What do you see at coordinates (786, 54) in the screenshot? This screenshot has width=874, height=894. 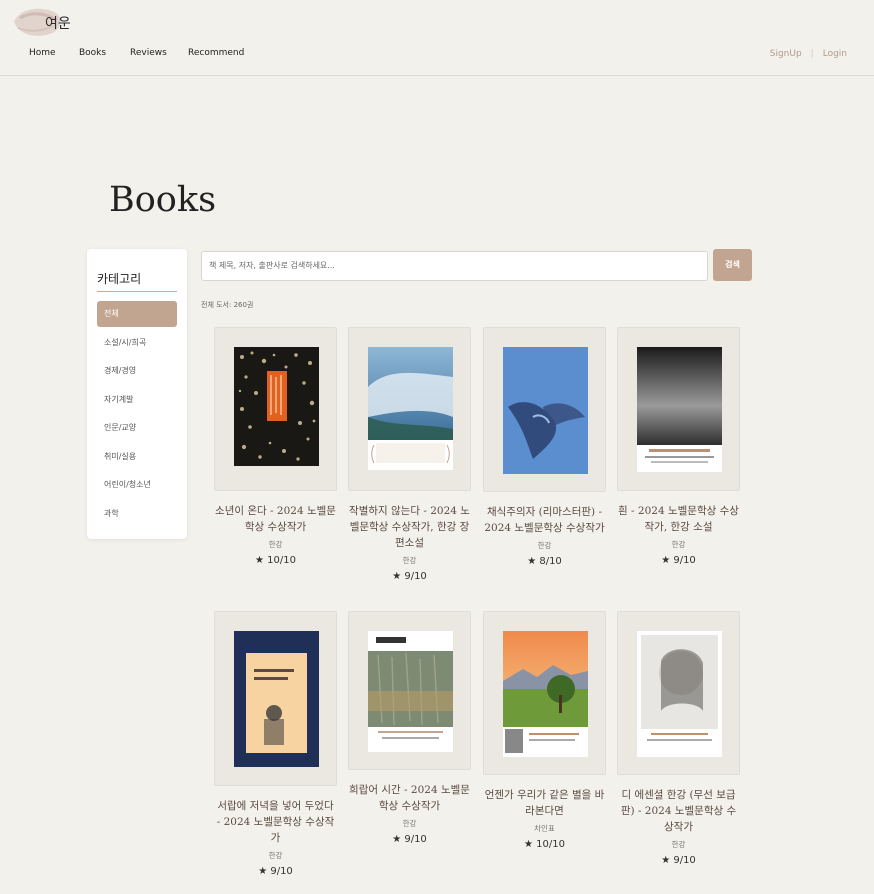 I see `signup-link: SignUp` at bounding box center [786, 54].